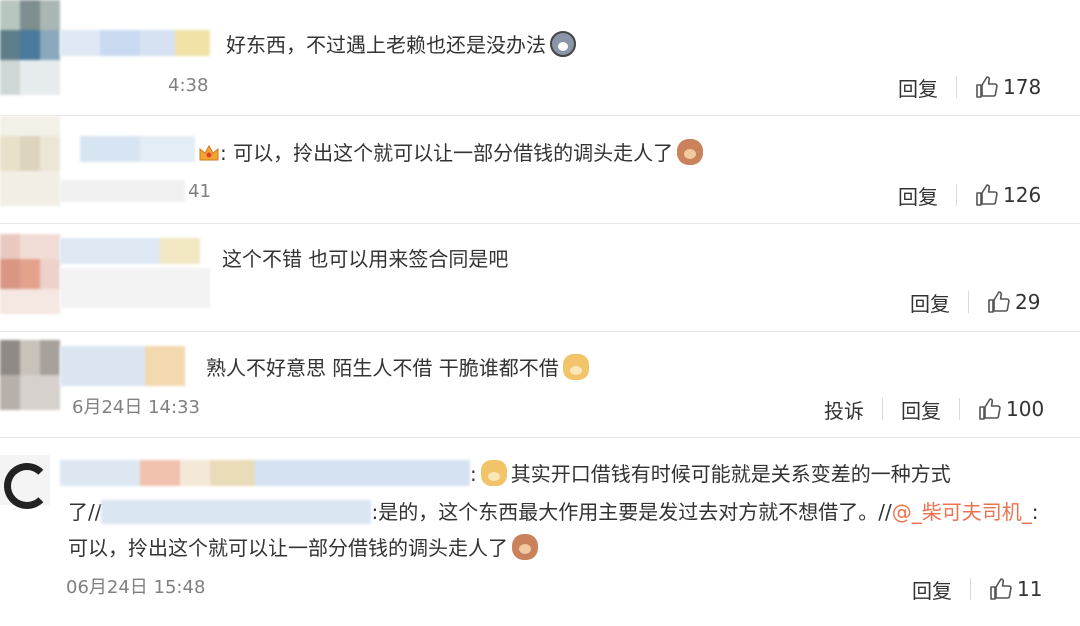 This screenshot has height=626, width=1080. What do you see at coordinates (136, 407) in the screenshot?
I see `comment-time: 6月24日 14:33` at bounding box center [136, 407].